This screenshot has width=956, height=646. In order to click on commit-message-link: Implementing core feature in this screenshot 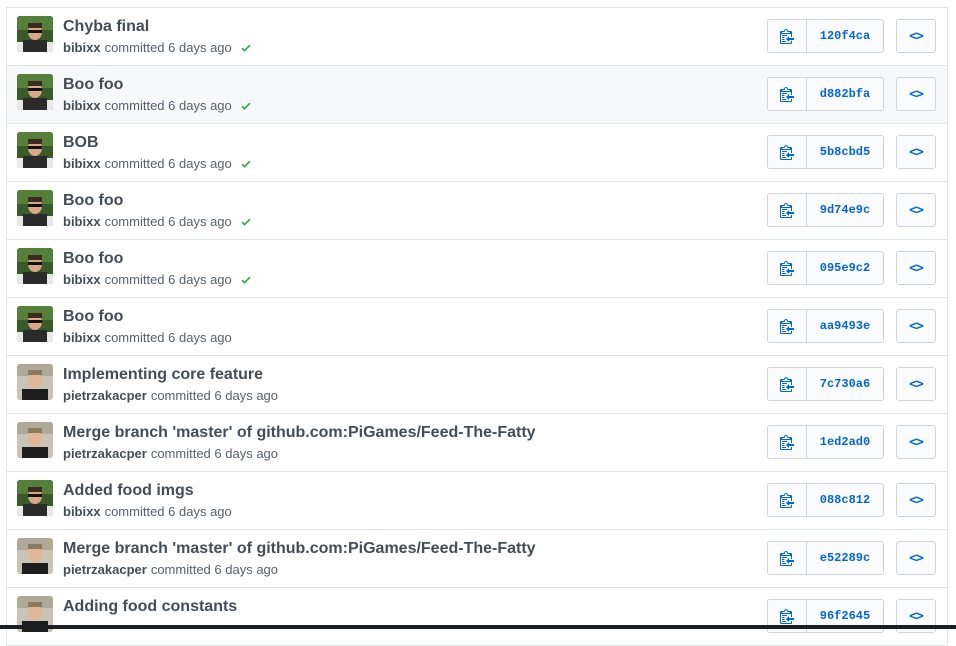, I will do `click(163, 375)`.